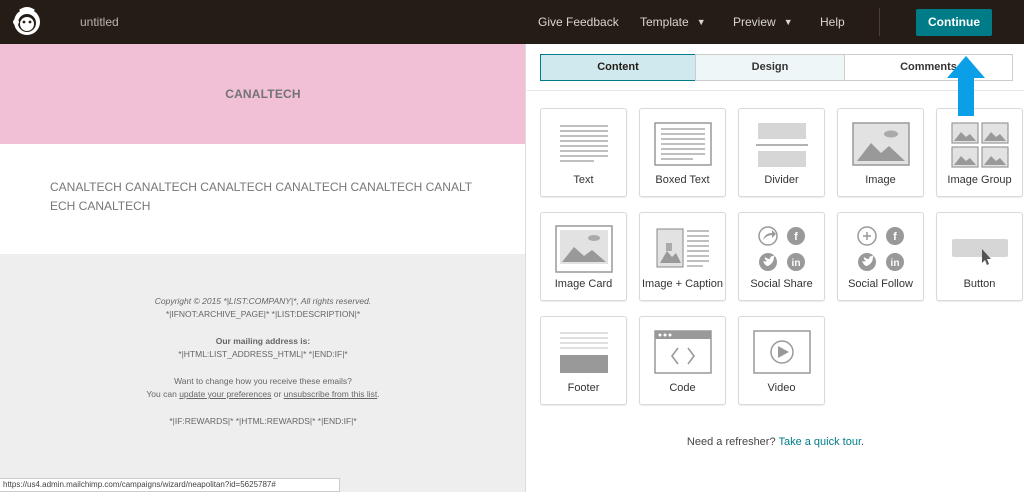 The height and width of the screenshot is (492, 1024). I want to click on tab-content: Content, so click(618, 67).